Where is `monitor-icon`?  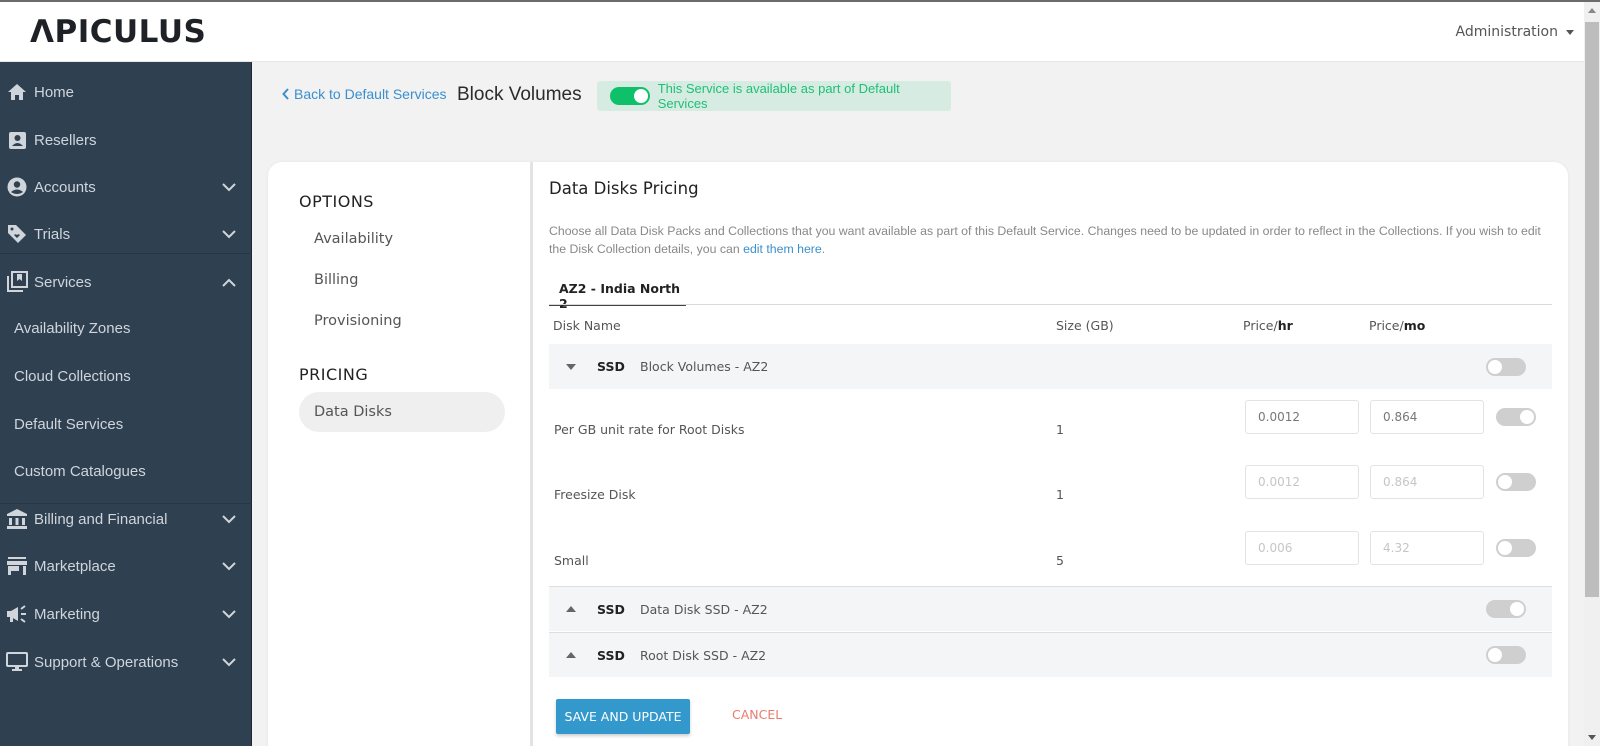 monitor-icon is located at coordinates (17, 662).